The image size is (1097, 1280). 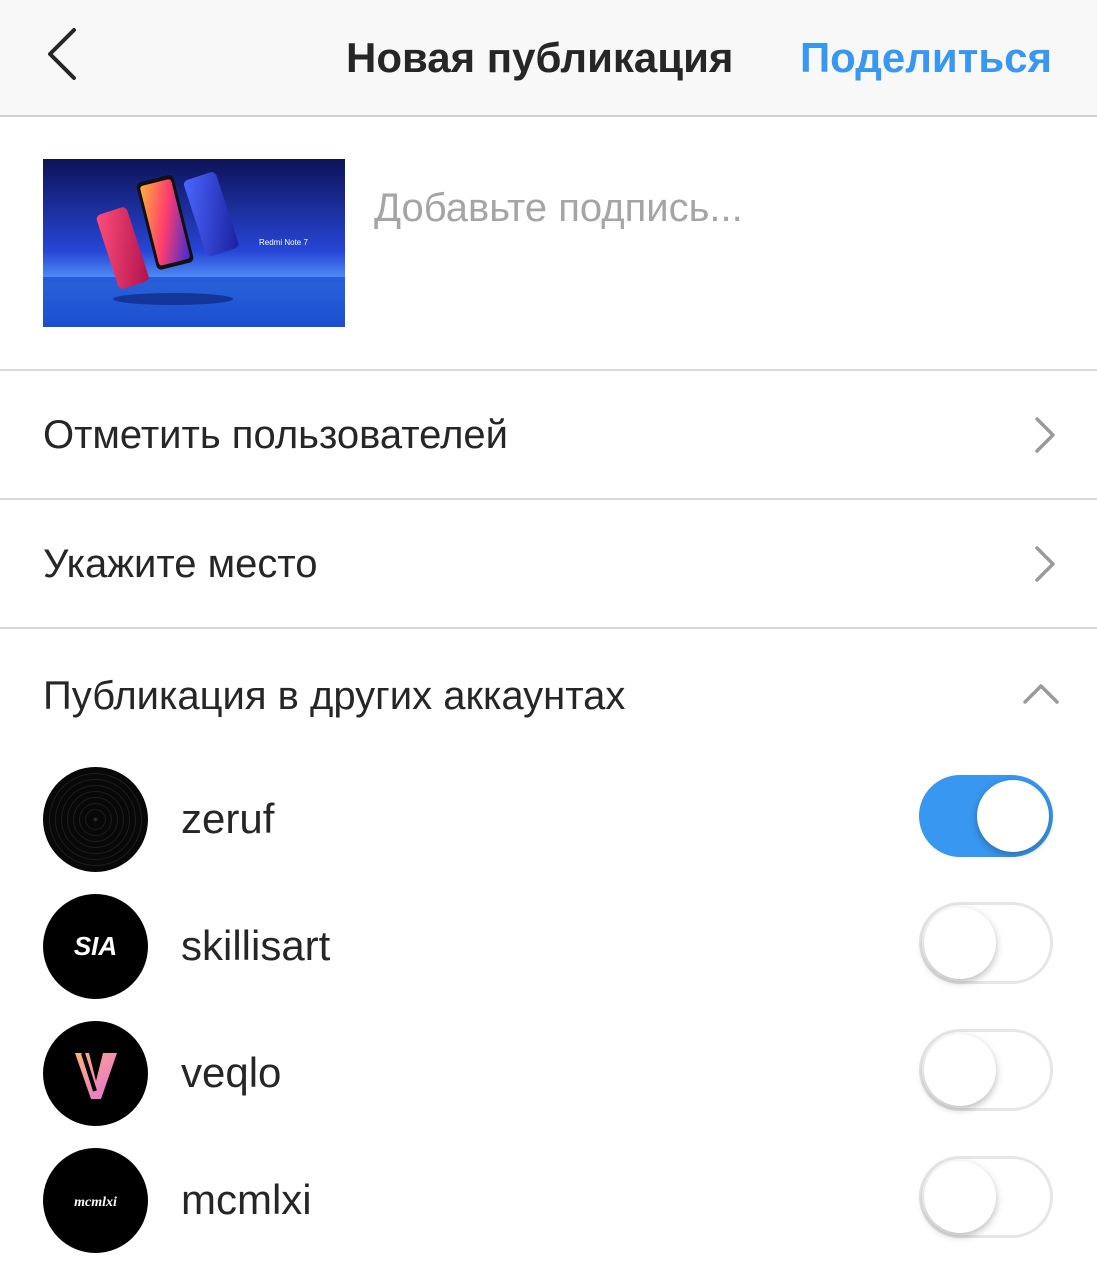 I want to click on account-name: zeruf, so click(x=228, y=818).